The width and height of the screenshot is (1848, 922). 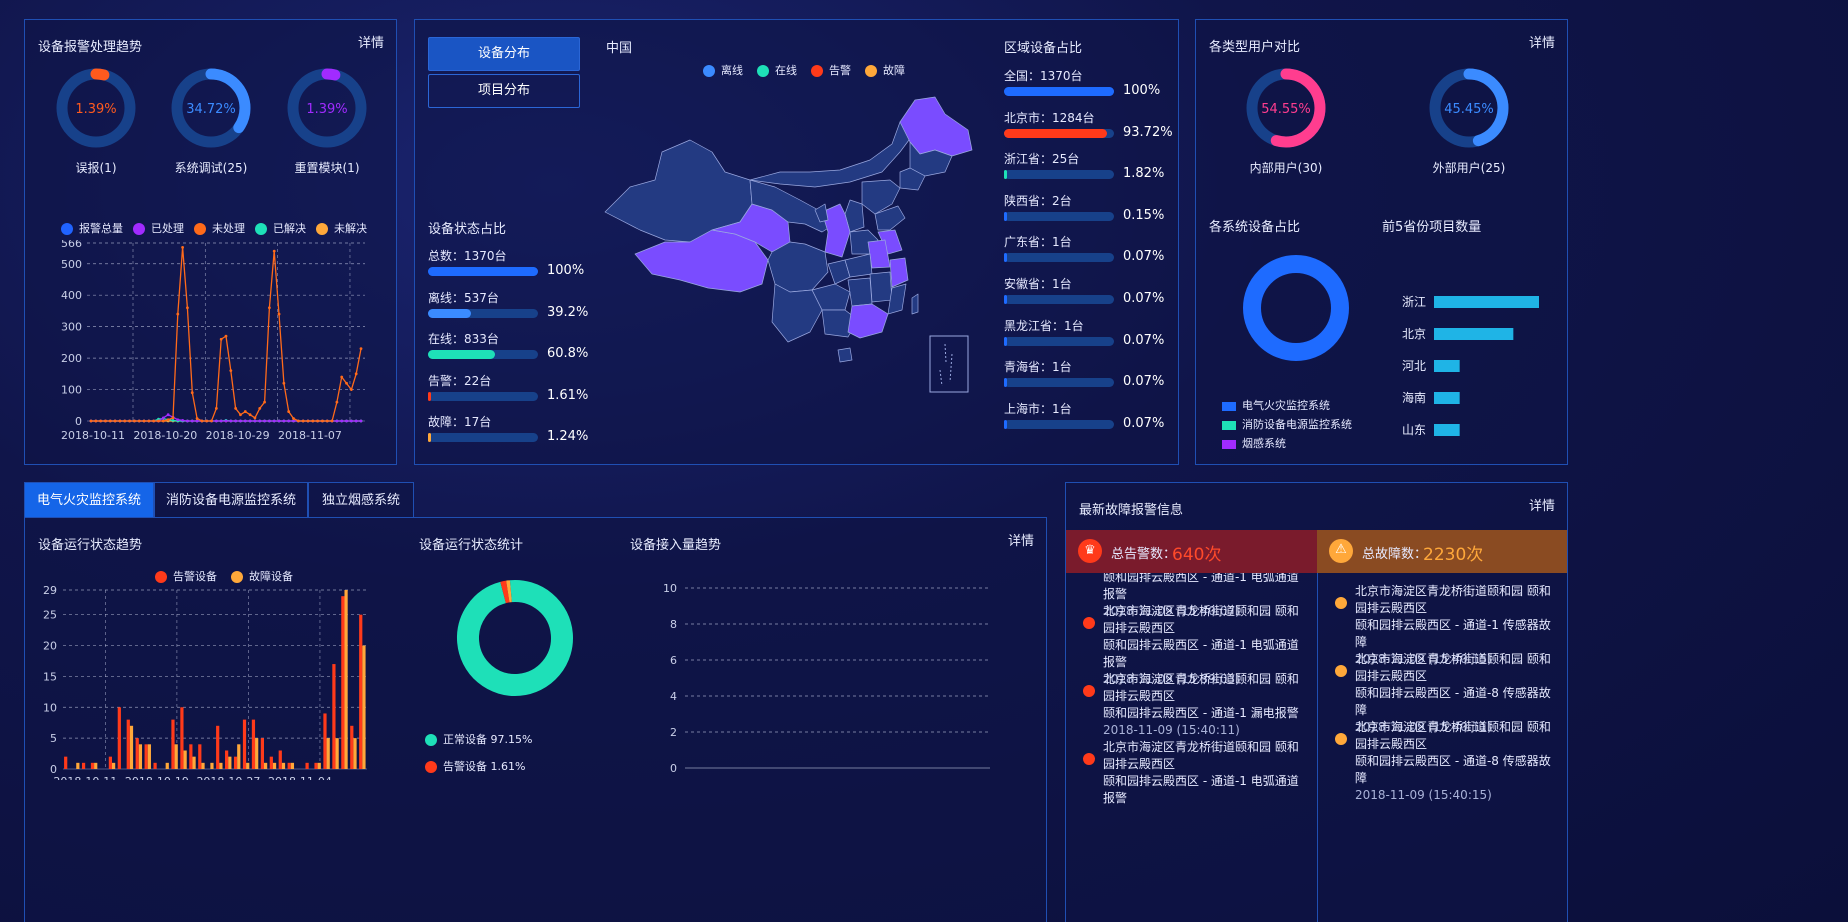 What do you see at coordinates (515, 638) in the screenshot?
I see `pie-slice` at bounding box center [515, 638].